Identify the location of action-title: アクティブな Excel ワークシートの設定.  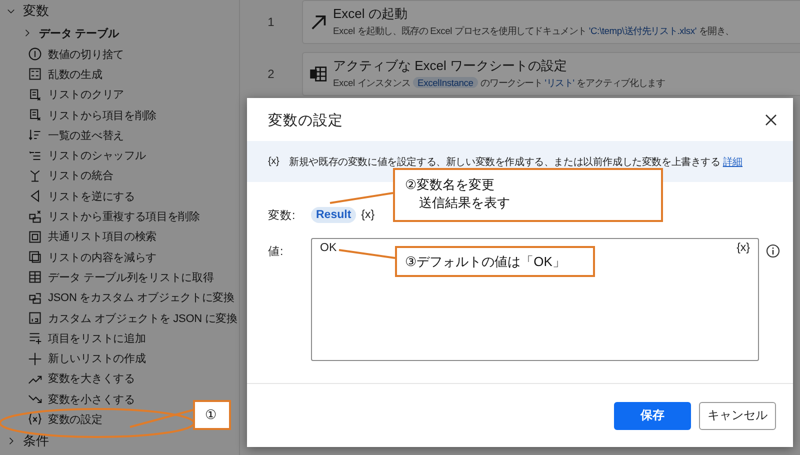
(450, 66).